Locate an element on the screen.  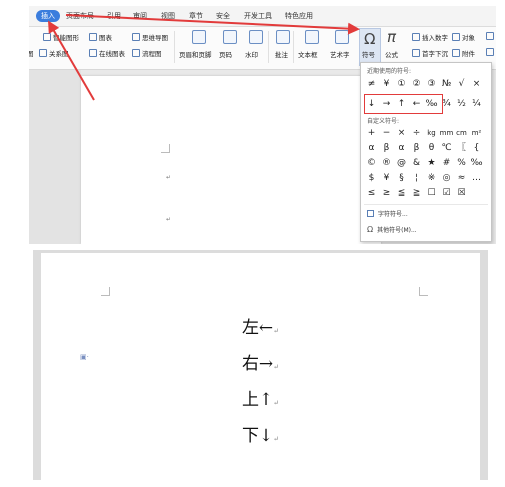
object-button: 对象 is located at coordinates (463, 37).